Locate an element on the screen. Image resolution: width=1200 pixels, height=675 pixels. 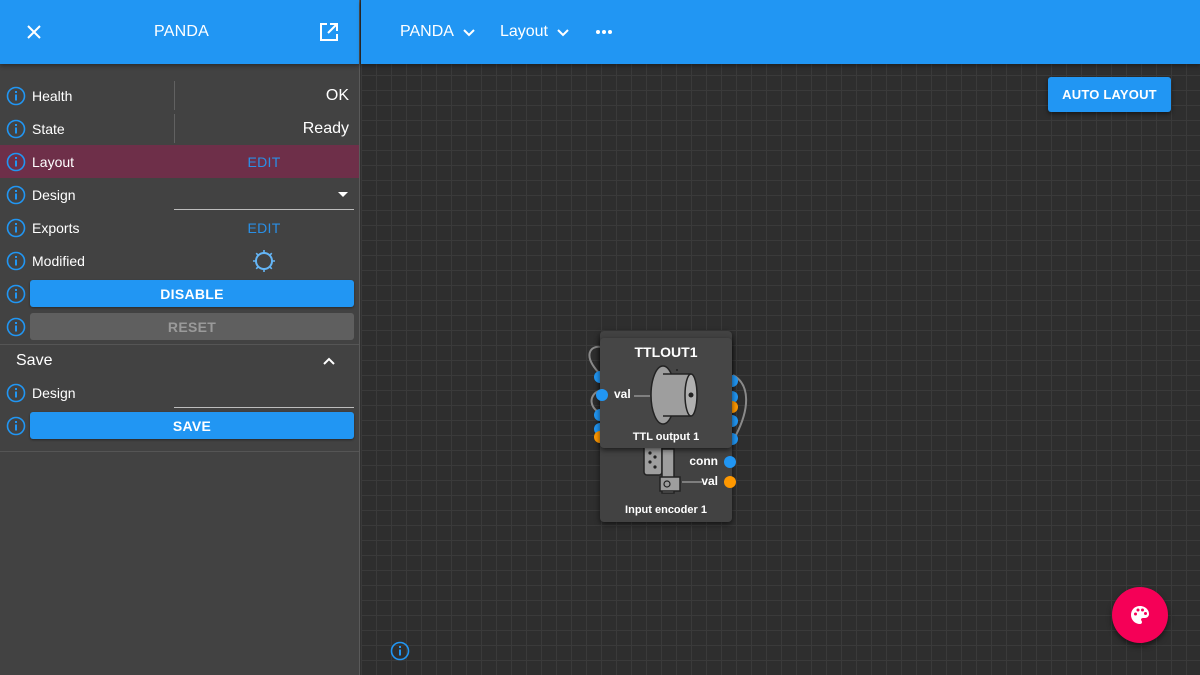
health-value: OK is located at coordinates (337, 95).